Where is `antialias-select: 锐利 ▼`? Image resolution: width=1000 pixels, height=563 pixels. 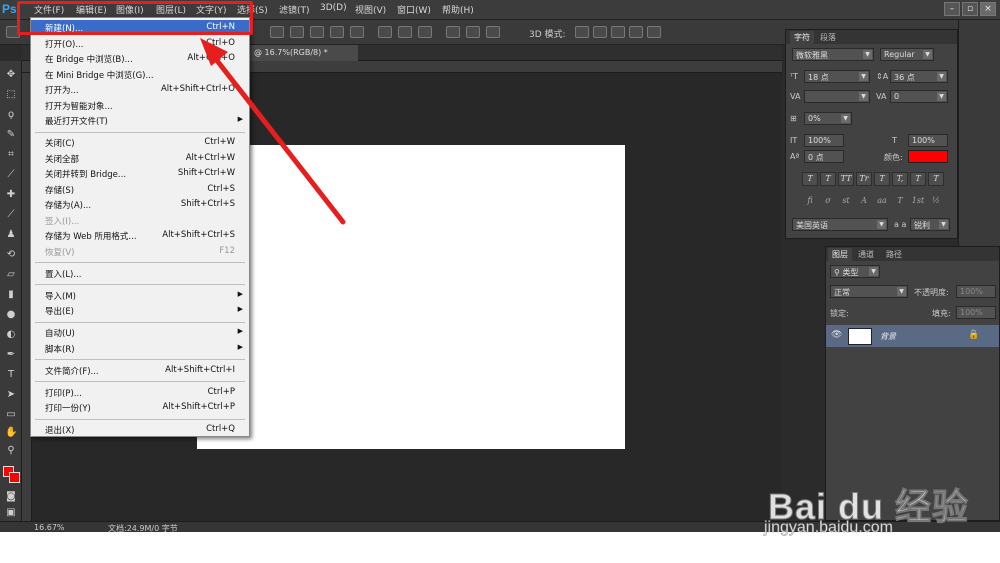
antialias-select: 锐利 ▼ is located at coordinates (930, 224).